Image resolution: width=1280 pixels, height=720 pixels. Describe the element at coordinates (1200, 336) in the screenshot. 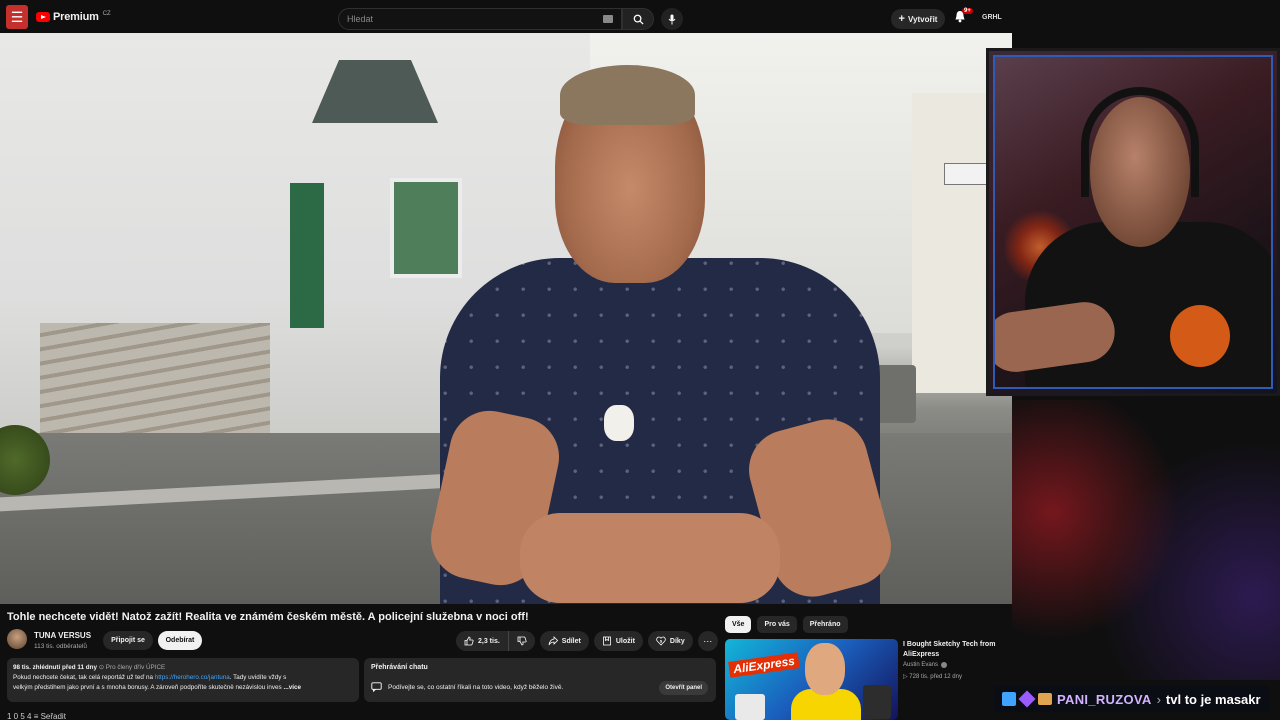

I see `shirt-logo` at that location.